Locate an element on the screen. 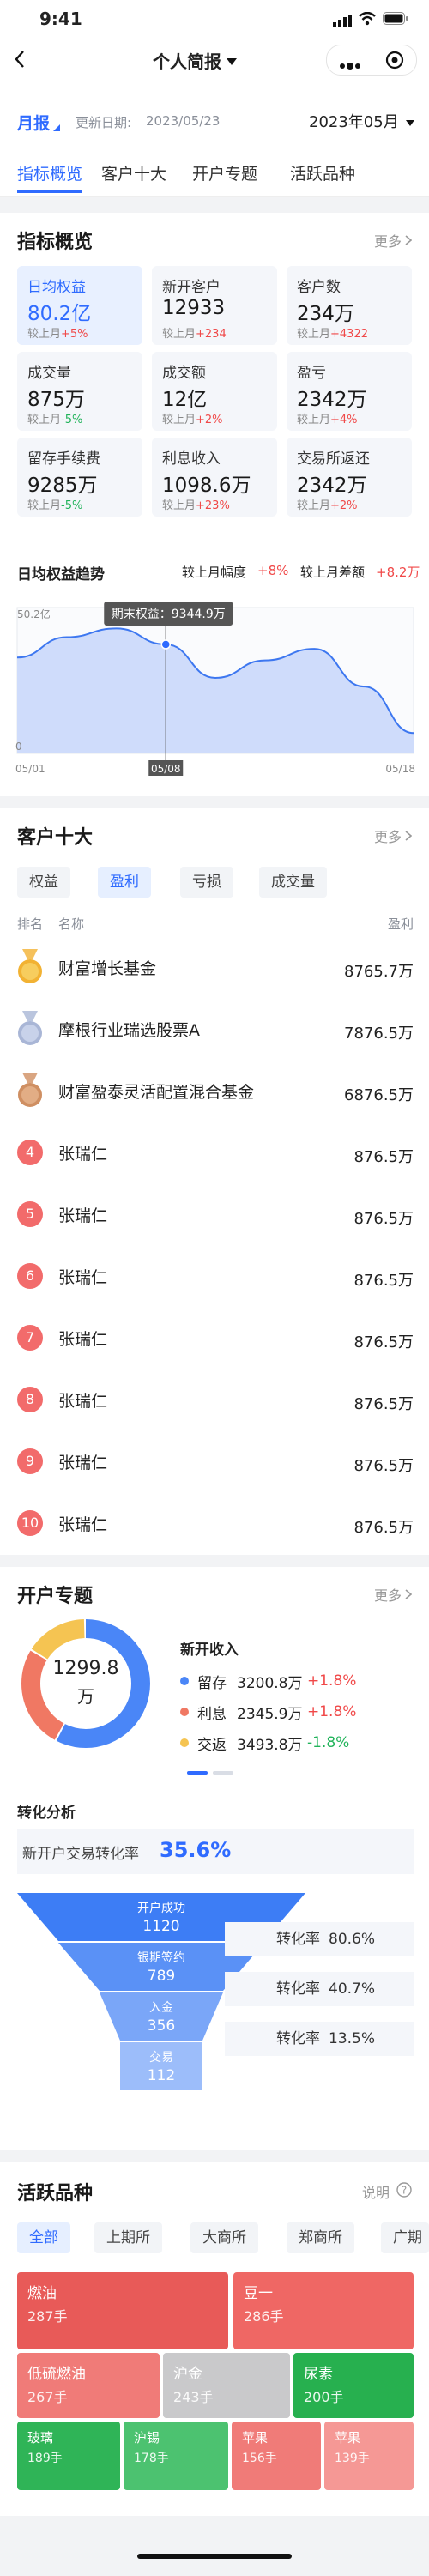  legend-value: 3200.8万 is located at coordinates (270, 1683).